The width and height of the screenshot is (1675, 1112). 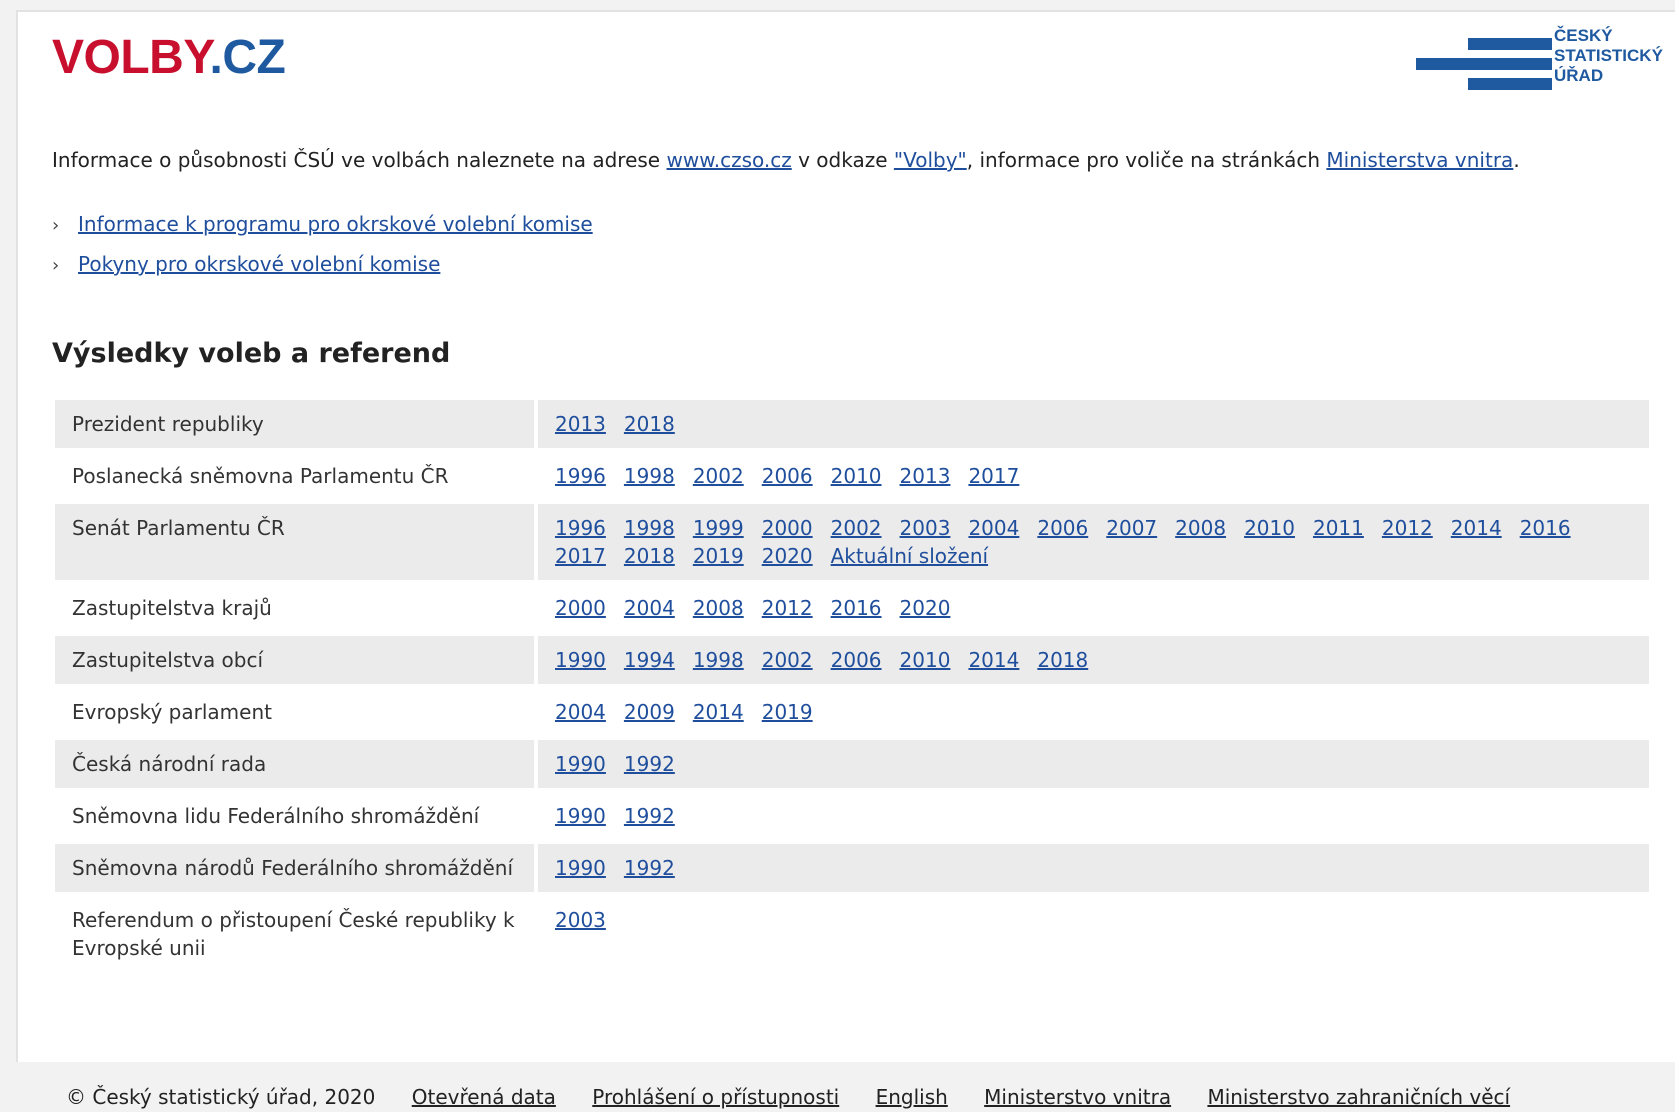 I want to click on election-year-link: 1999, so click(x=718, y=528).